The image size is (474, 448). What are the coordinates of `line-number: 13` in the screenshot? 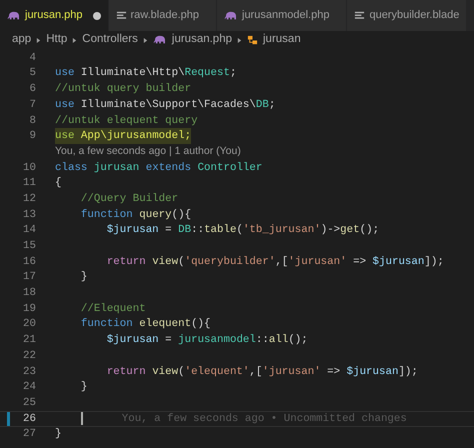 It's located at (29, 215).